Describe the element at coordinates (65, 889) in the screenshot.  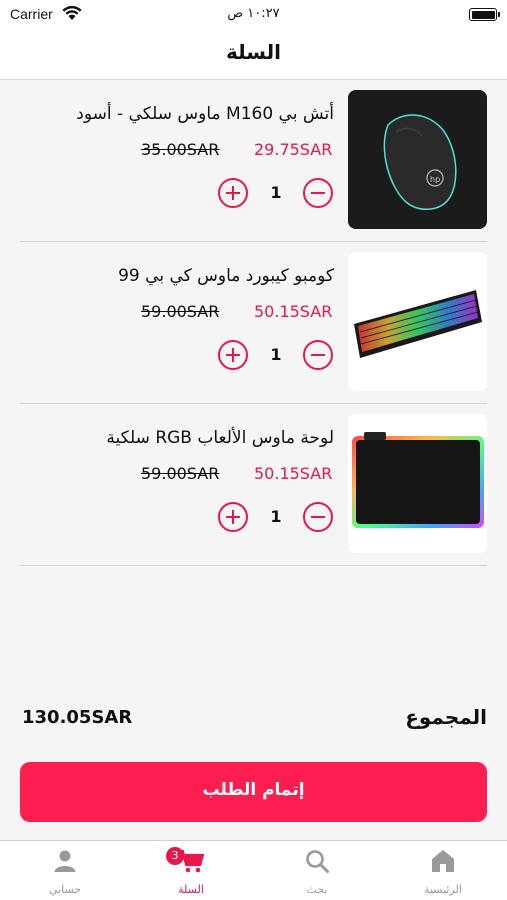
I see `tab-label: حسابي` at that location.